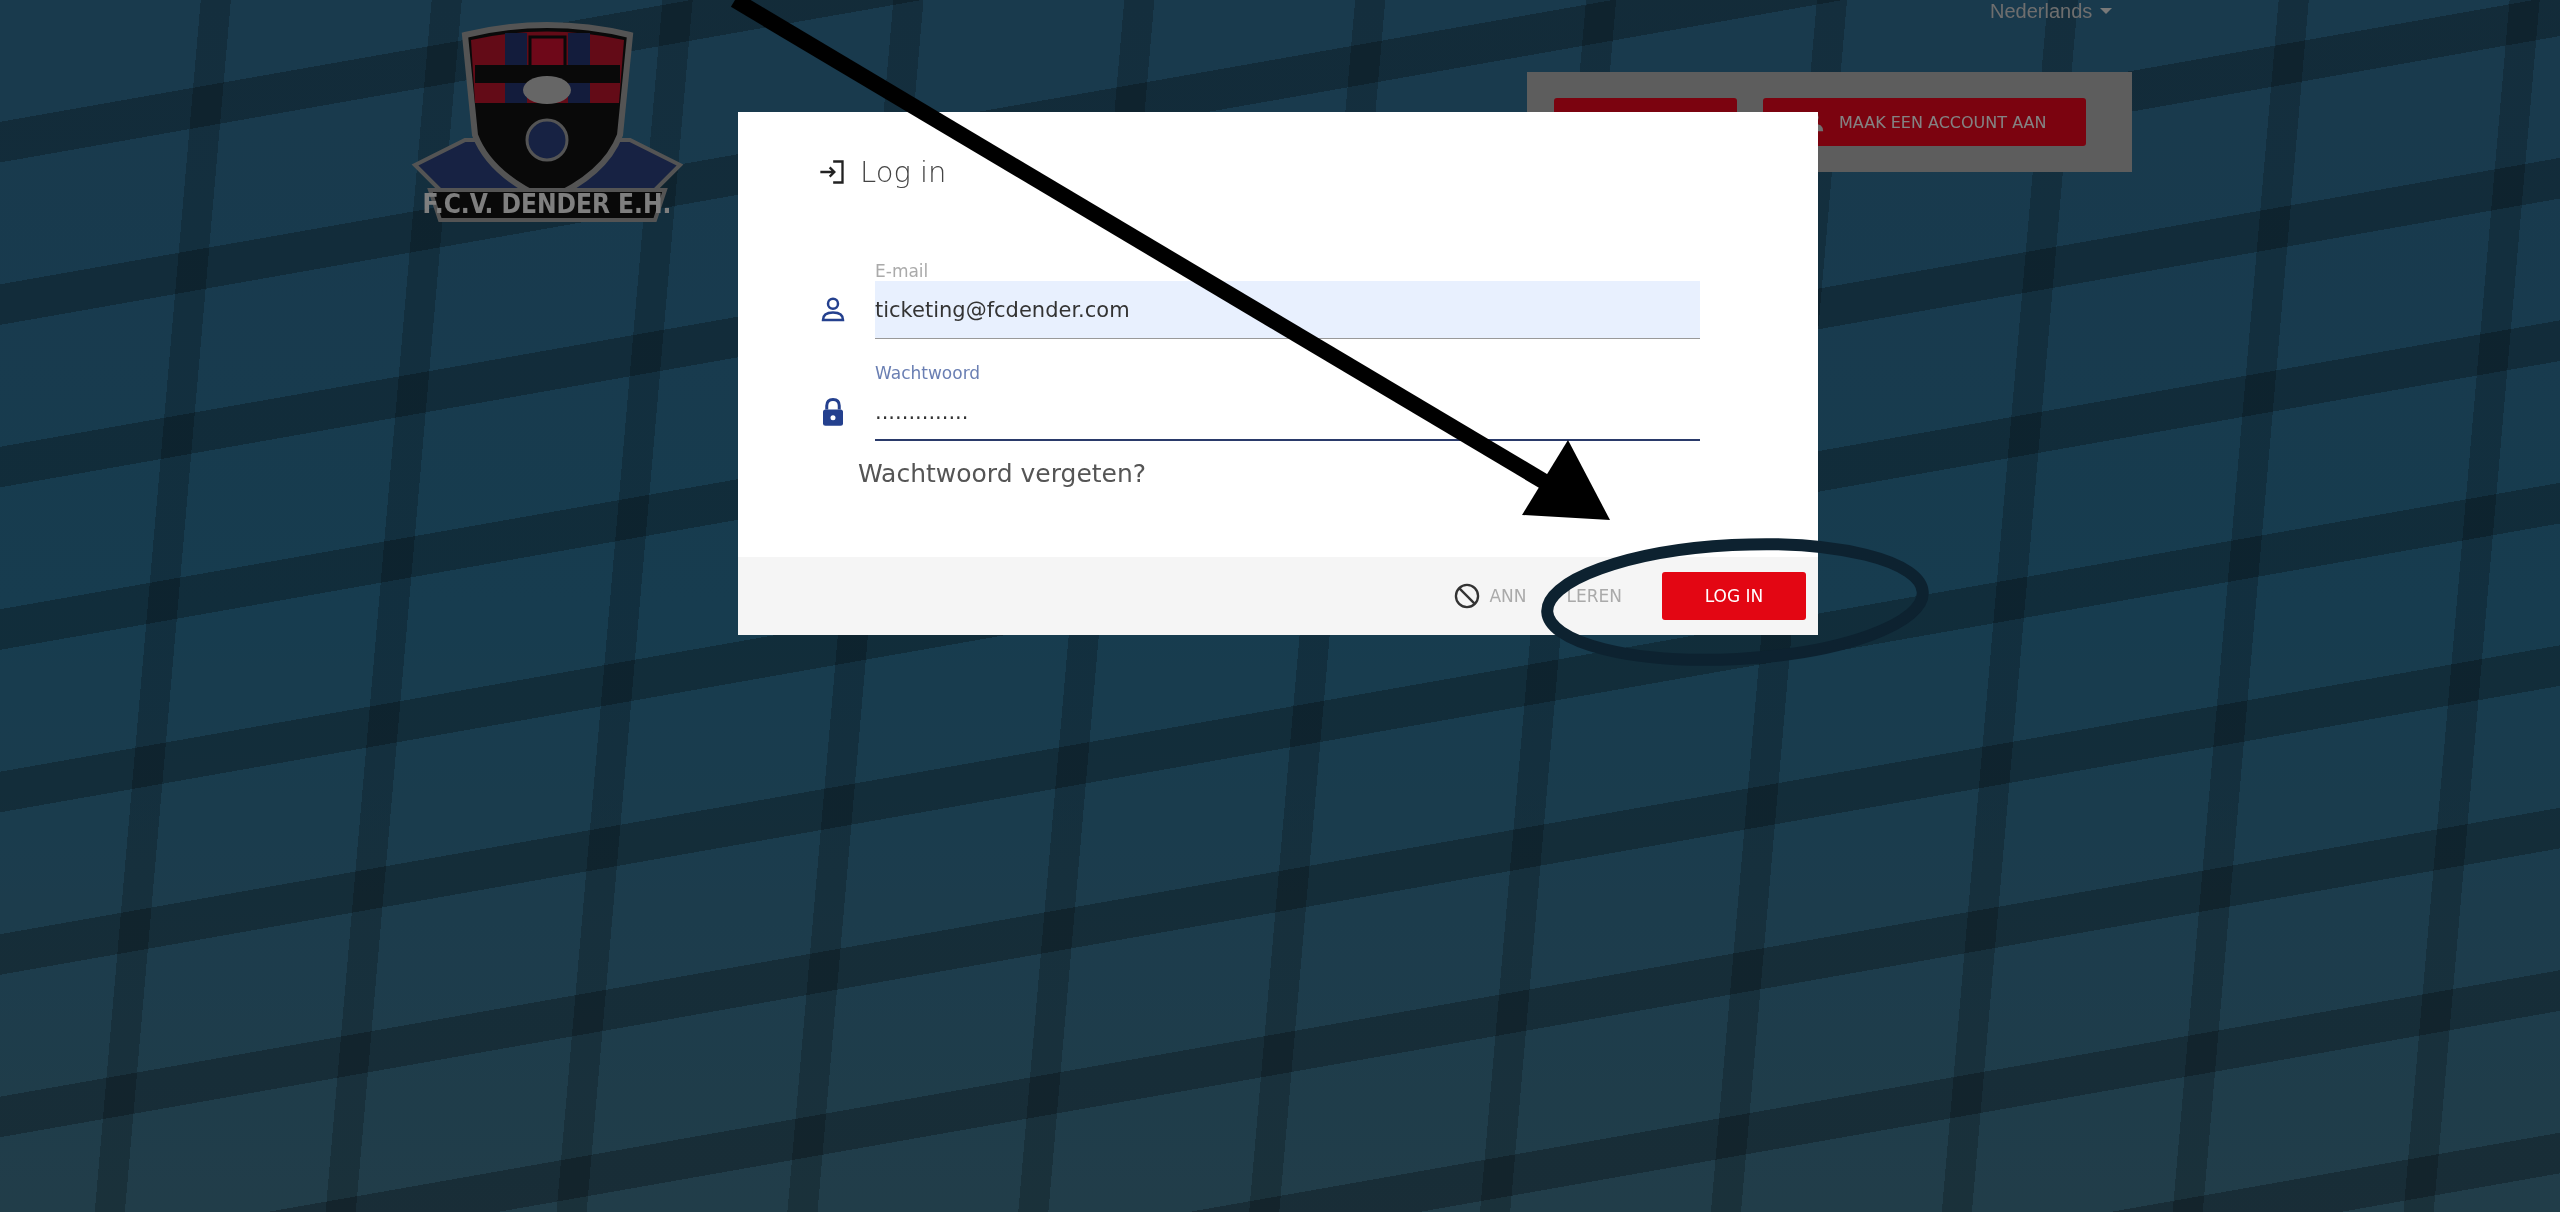  Describe the element at coordinates (1002, 473) in the screenshot. I see `forgot-password-link: Wachtwoord vergeten?` at that location.